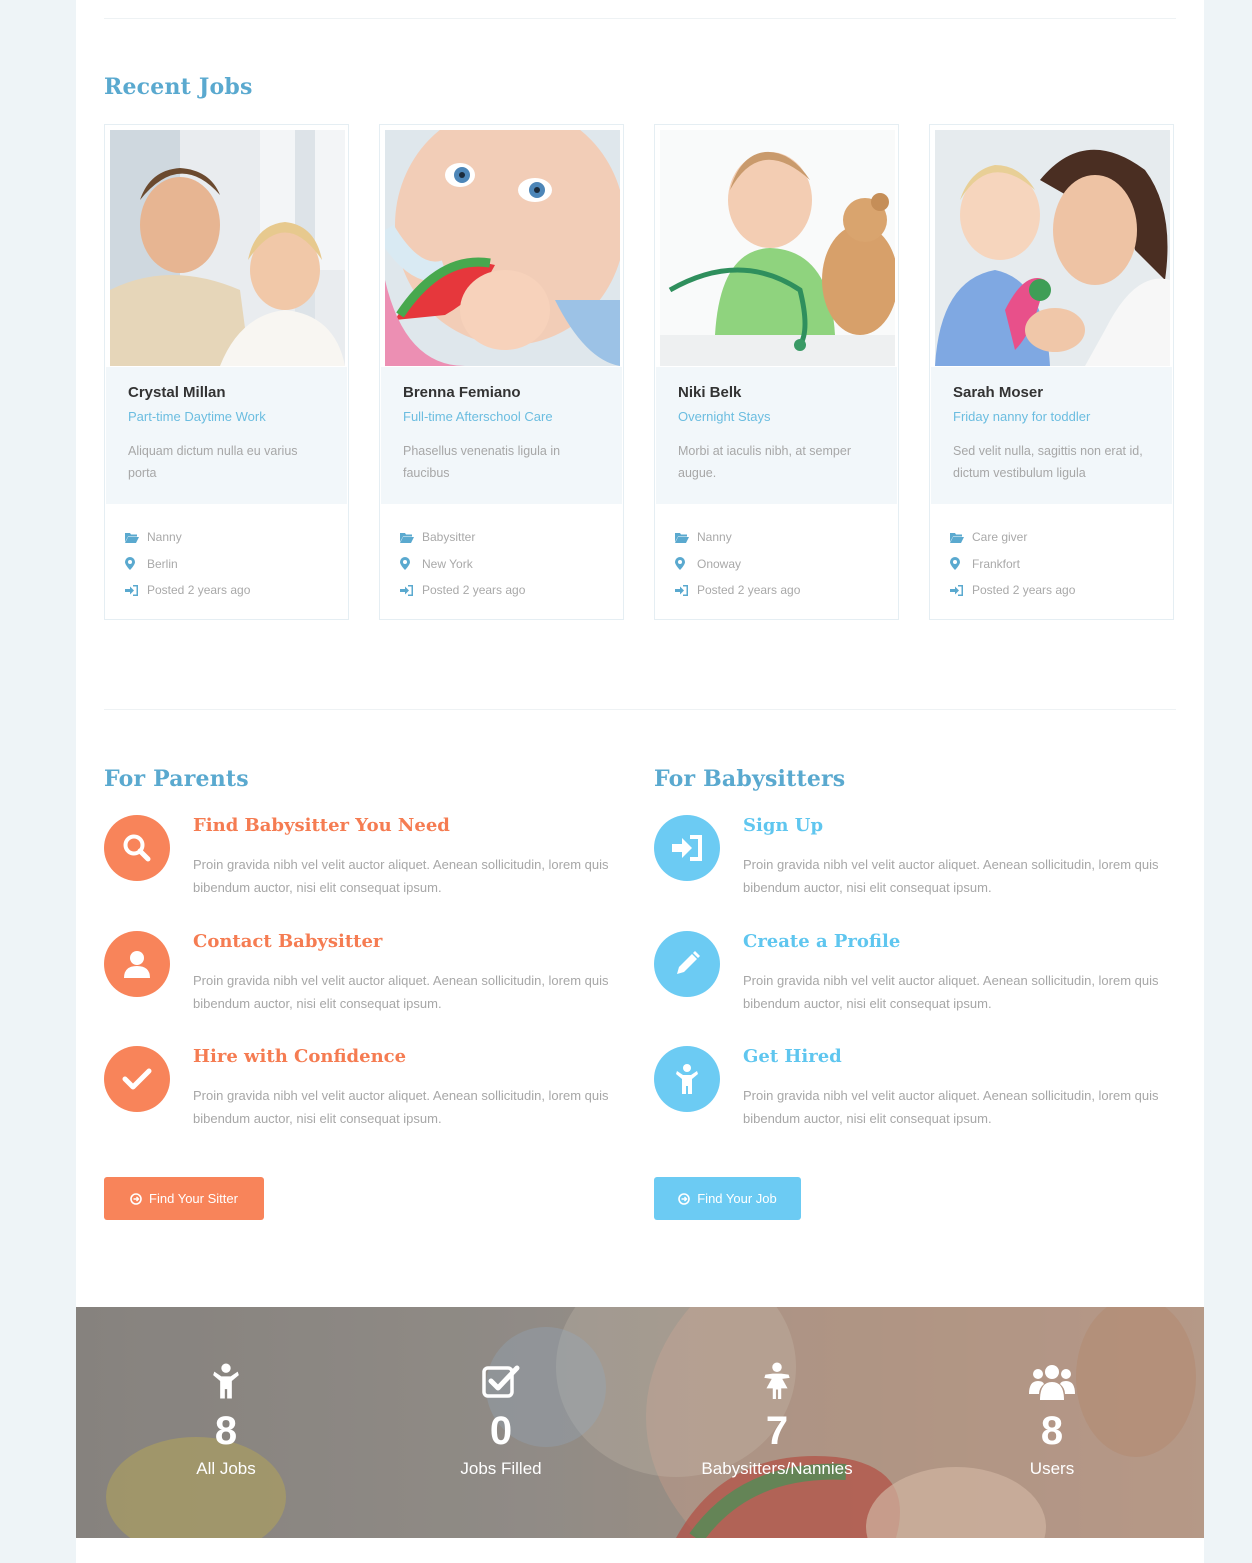 The image size is (1252, 1563). Describe the element at coordinates (737, 564) in the screenshot. I see `job-location: Onoway` at that location.